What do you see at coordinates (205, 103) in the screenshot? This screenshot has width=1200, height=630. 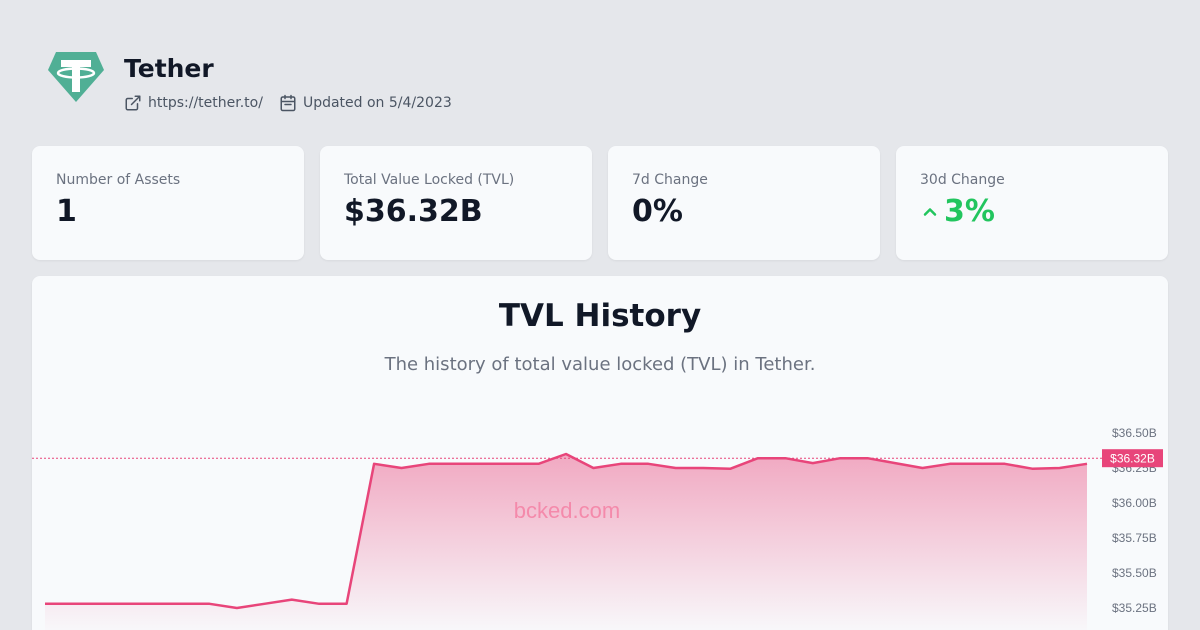 I see `website-link-text: https://tether.to/` at bounding box center [205, 103].